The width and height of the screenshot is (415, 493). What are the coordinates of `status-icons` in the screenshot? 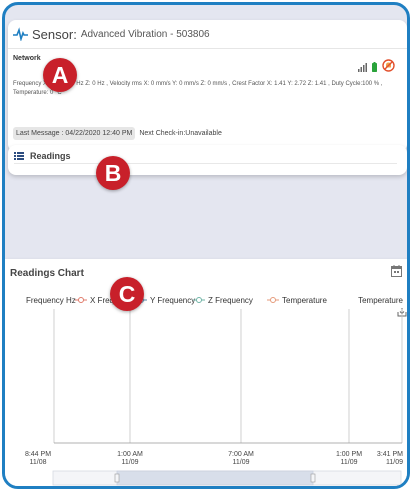 It's located at (376, 65).